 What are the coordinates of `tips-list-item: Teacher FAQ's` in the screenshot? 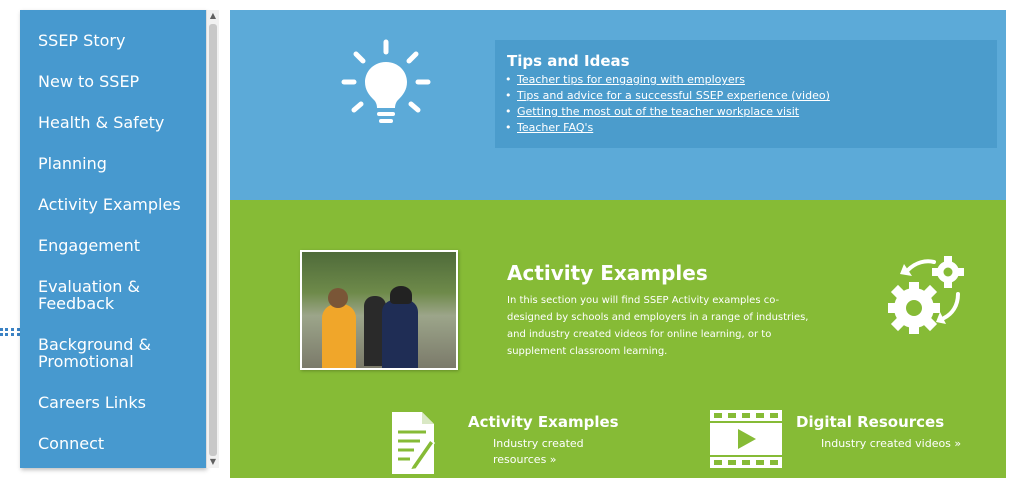 It's located at (667, 128).